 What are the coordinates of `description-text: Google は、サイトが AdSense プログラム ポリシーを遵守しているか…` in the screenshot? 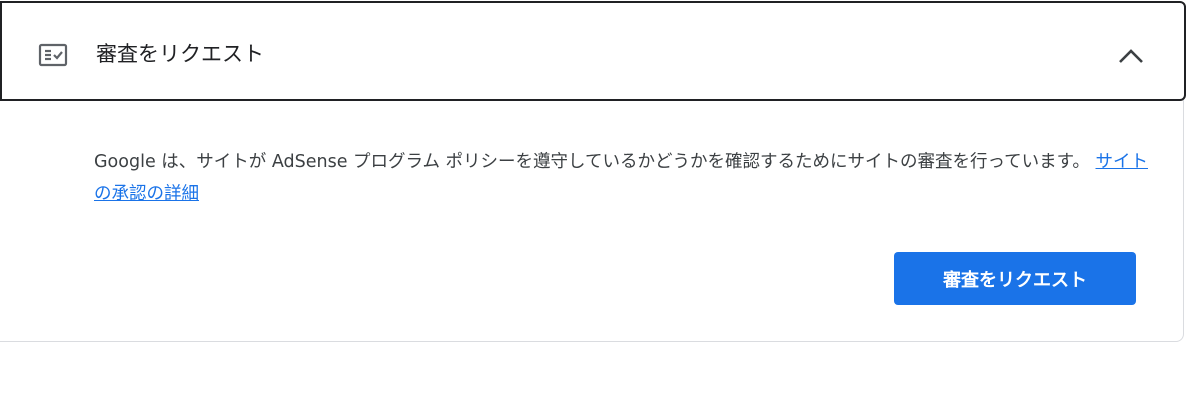 It's located at (592, 162).